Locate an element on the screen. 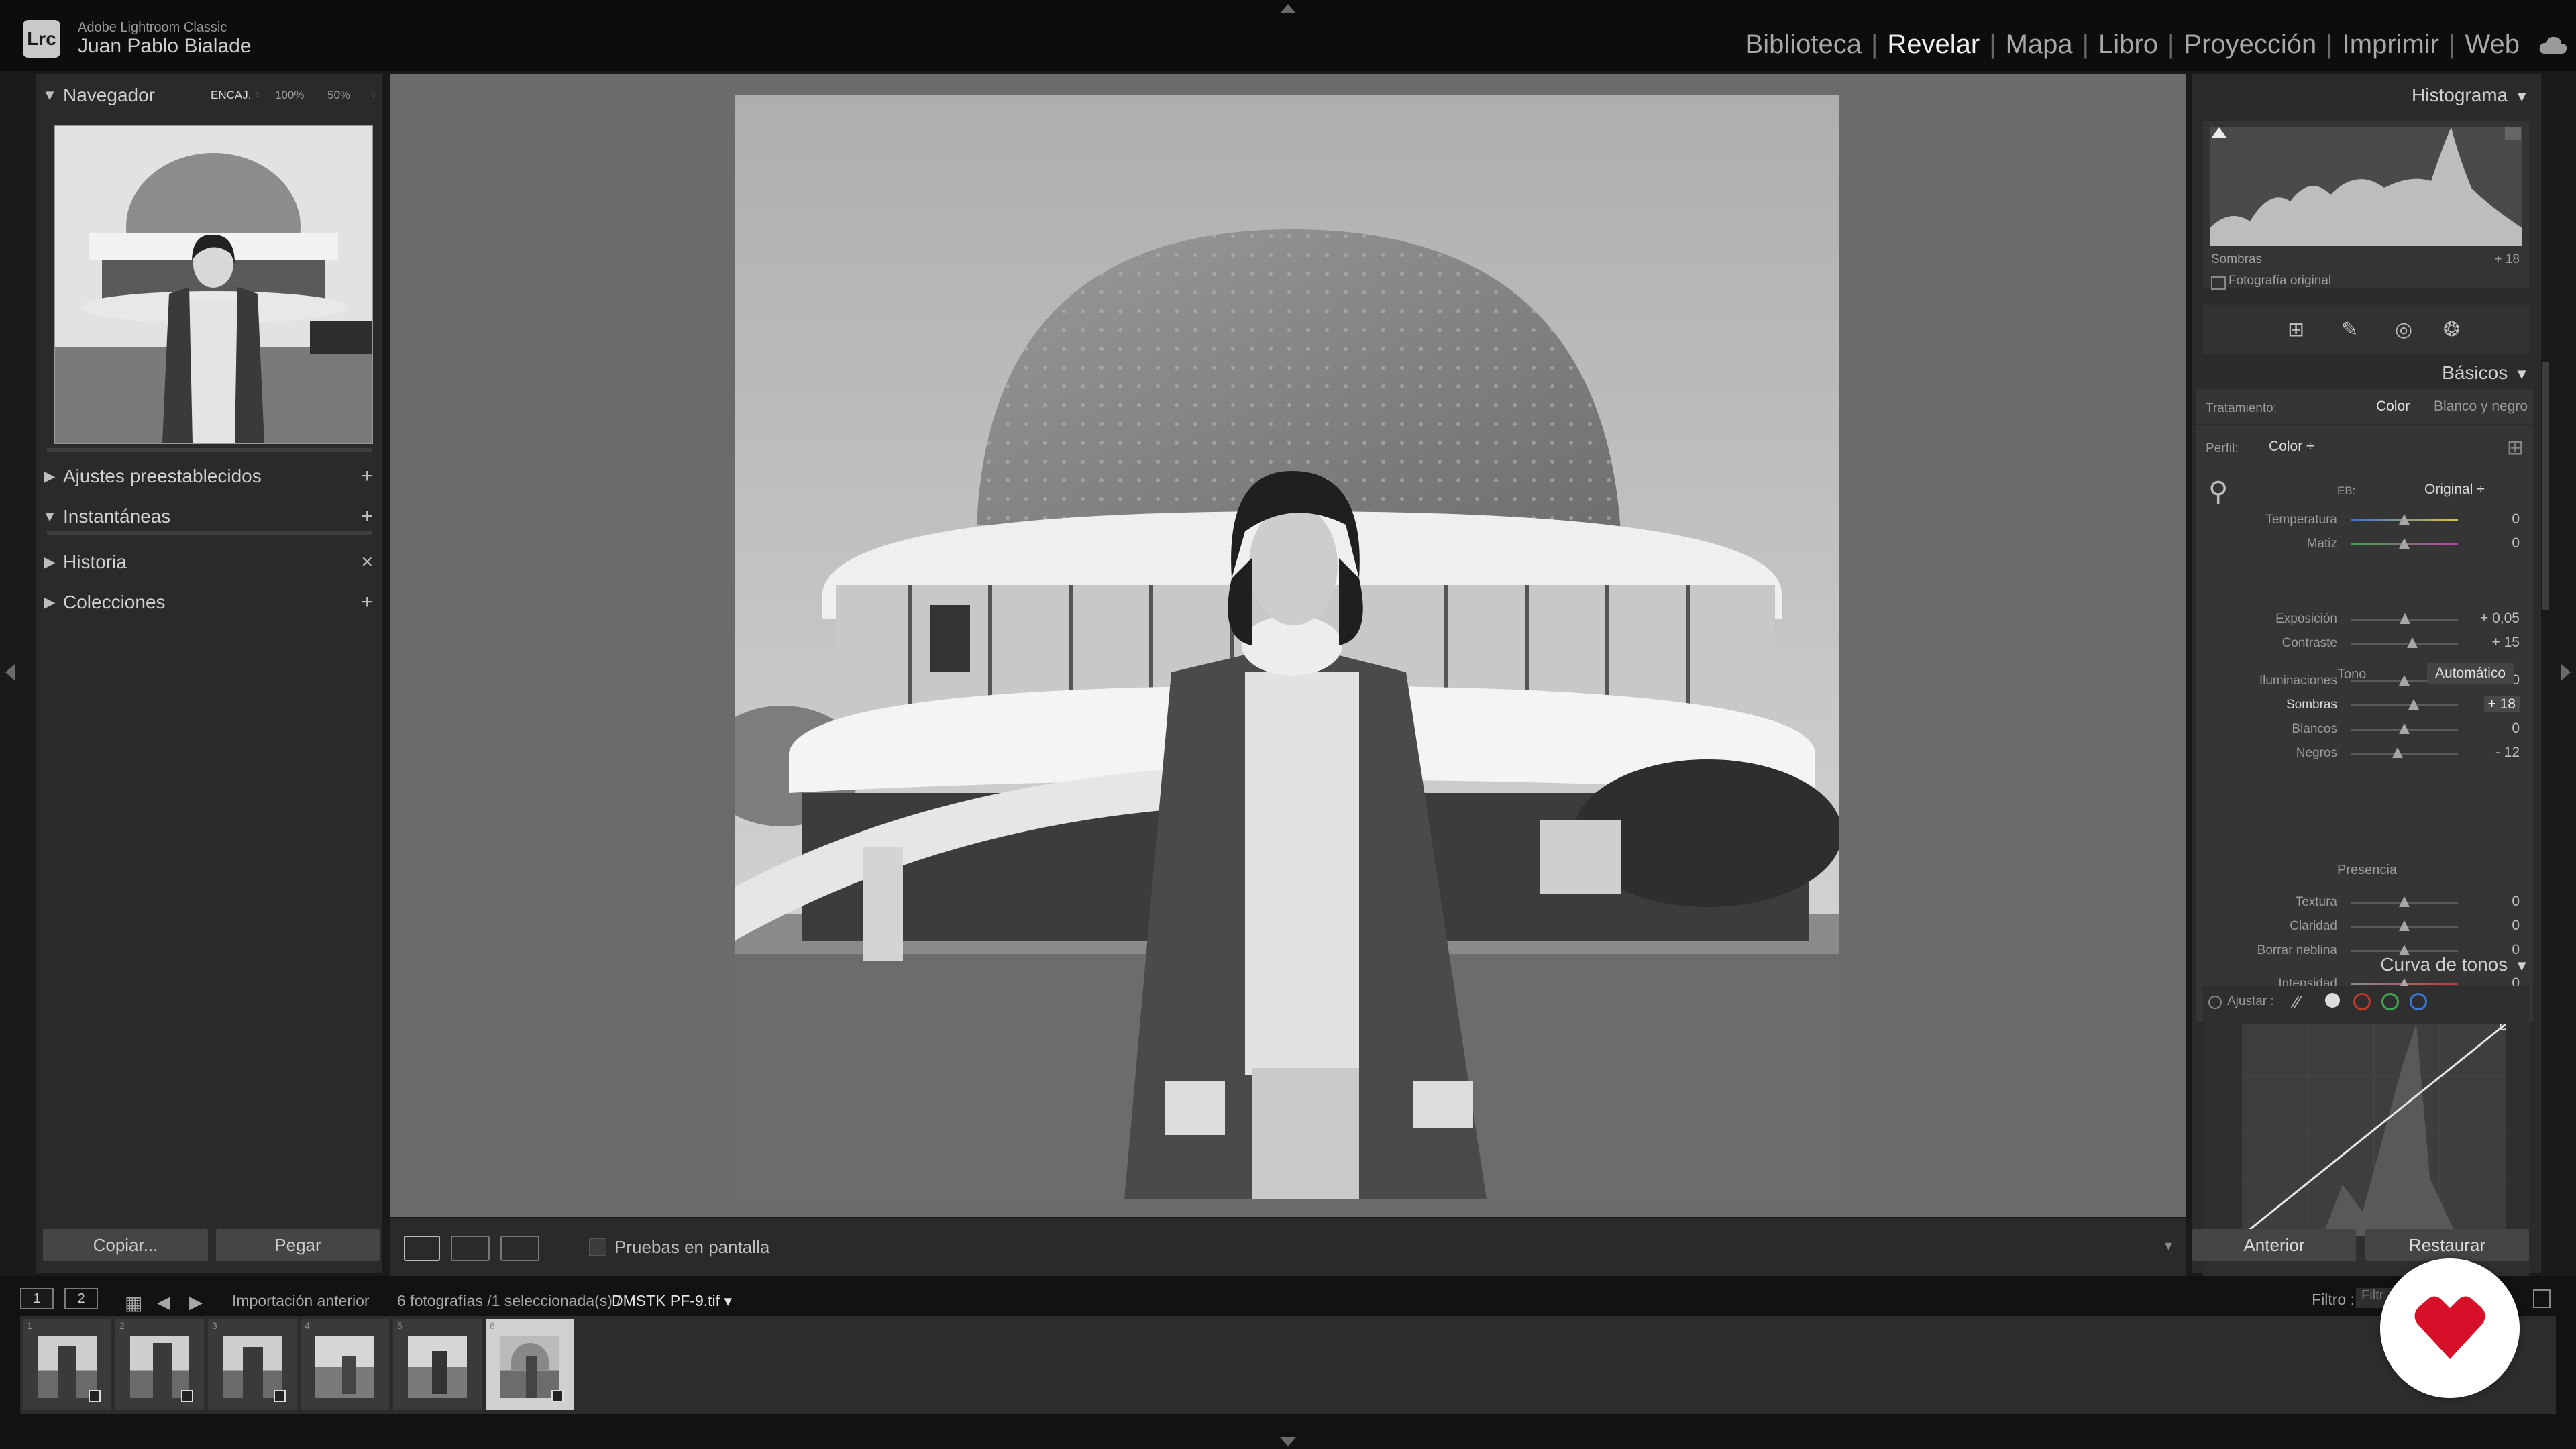 The width and height of the screenshot is (2576, 1449). module-biblioteca: Biblioteca is located at coordinates (1803, 45).